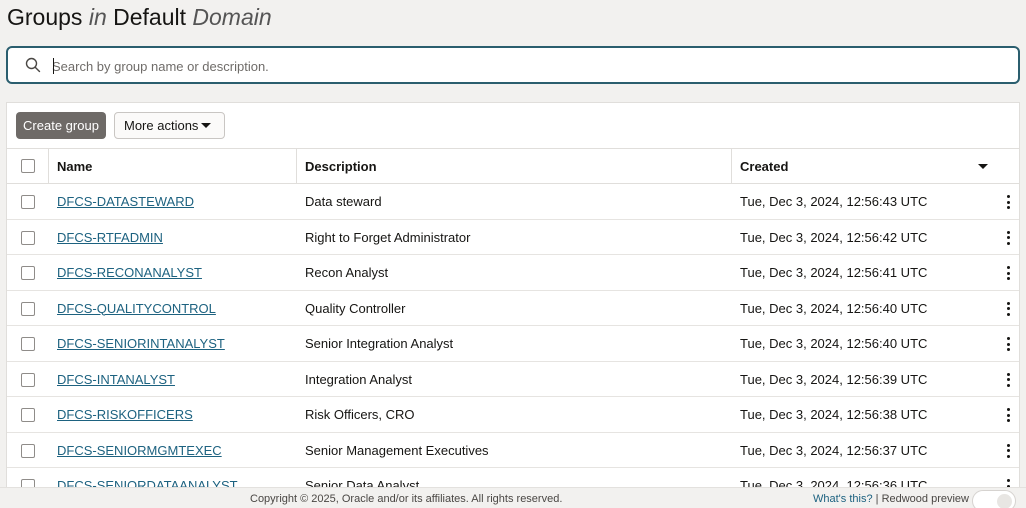 This screenshot has height=508, width=1026. Describe the element at coordinates (843, 499) in the screenshot. I see `whats-this-link: What's this?` at that location.